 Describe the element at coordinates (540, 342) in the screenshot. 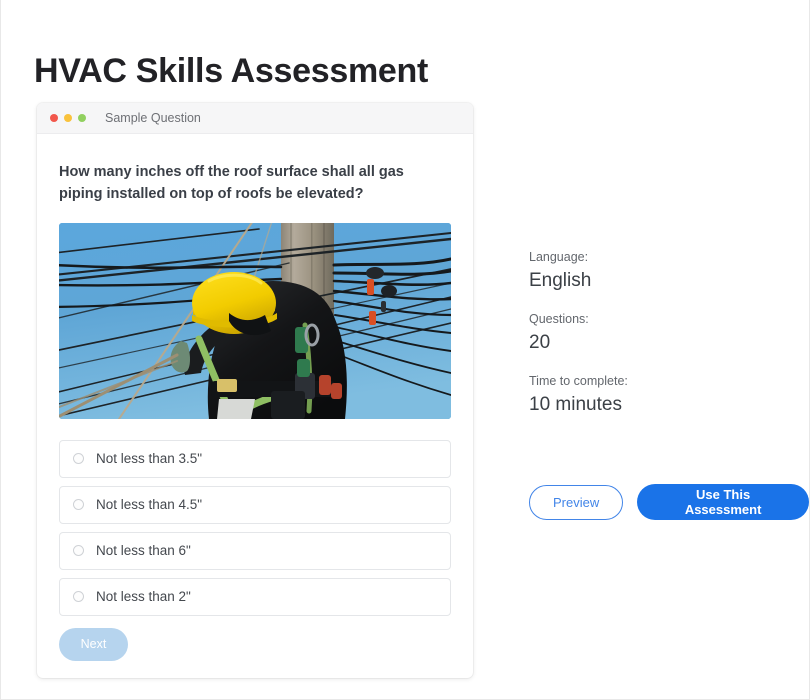

I see `questions-value: 20` at that location.